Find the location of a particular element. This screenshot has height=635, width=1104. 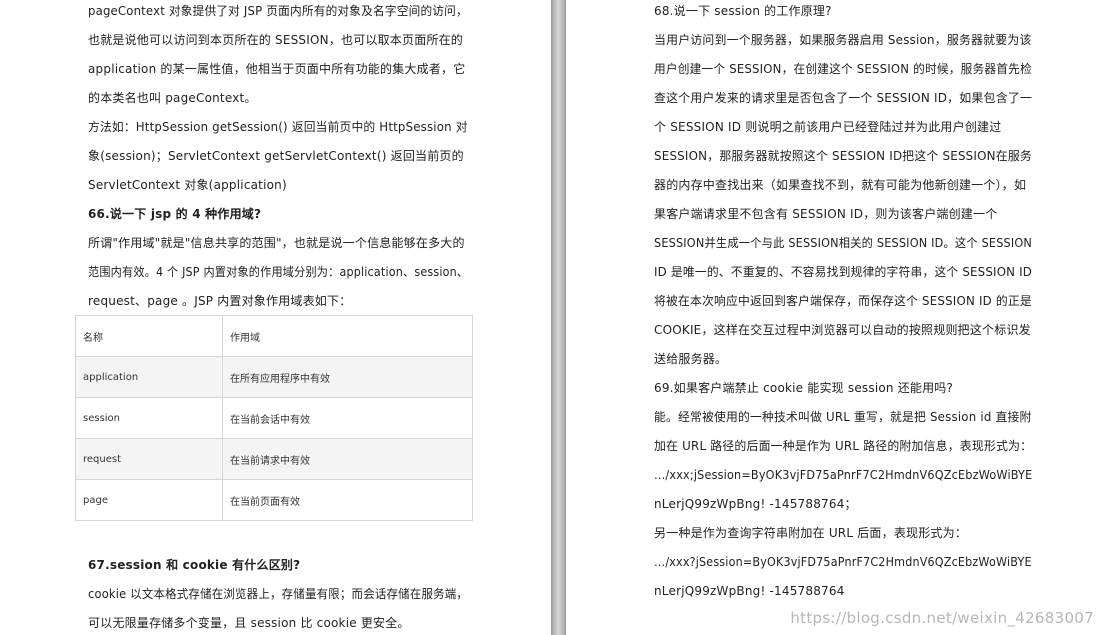

text-line: 个 SESSION ID 则说明之前该用户已经登陆过并为此用户创建过 is located at coordinates (828, 127).